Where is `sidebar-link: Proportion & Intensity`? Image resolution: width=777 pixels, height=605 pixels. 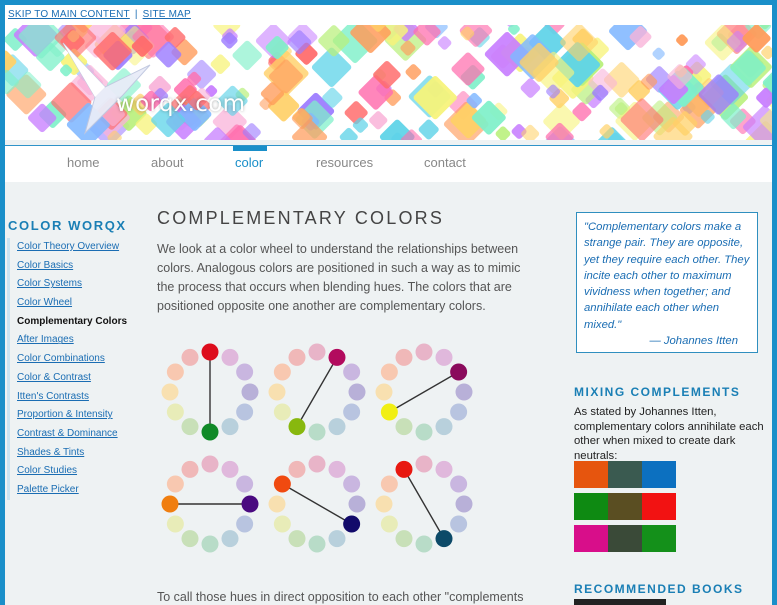 sidebar-link: Proportion & Intensity is located at coordinates (65, 414).